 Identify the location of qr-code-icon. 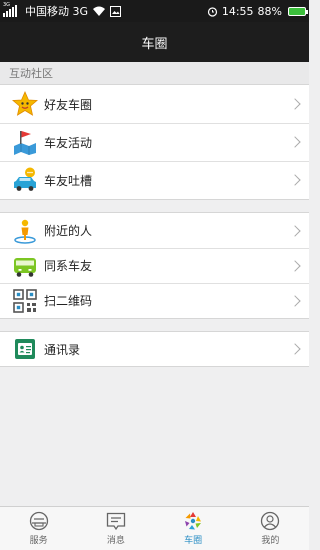
(25, 301).